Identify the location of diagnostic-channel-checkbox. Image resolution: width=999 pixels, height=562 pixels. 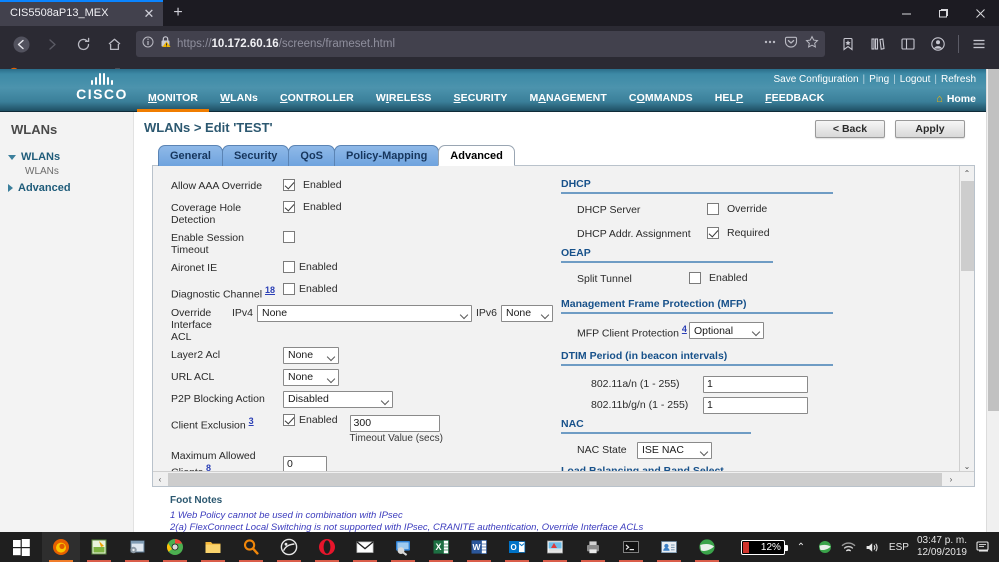
(289, 289).